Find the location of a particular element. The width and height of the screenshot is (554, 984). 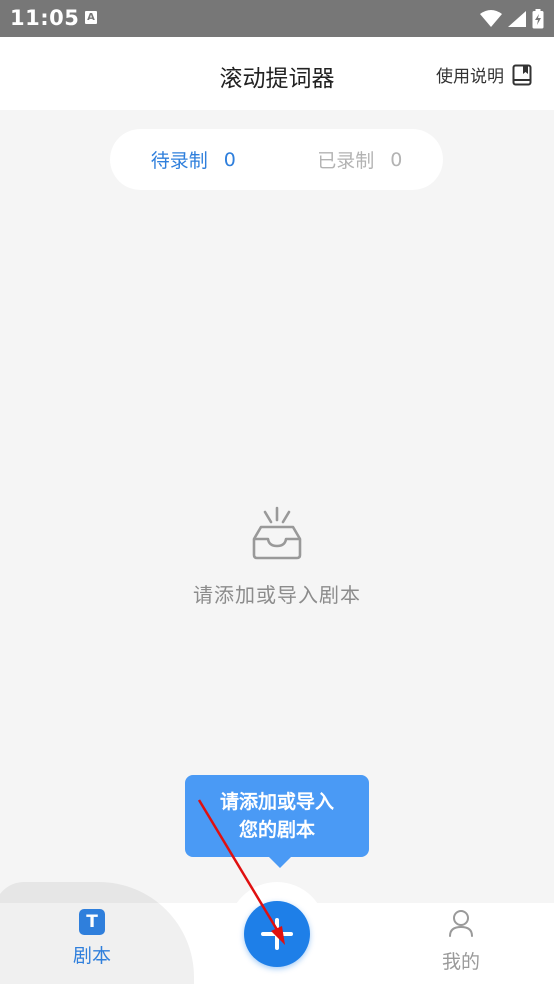

help-button: 使用说明 is located at coordinates (484, 74).